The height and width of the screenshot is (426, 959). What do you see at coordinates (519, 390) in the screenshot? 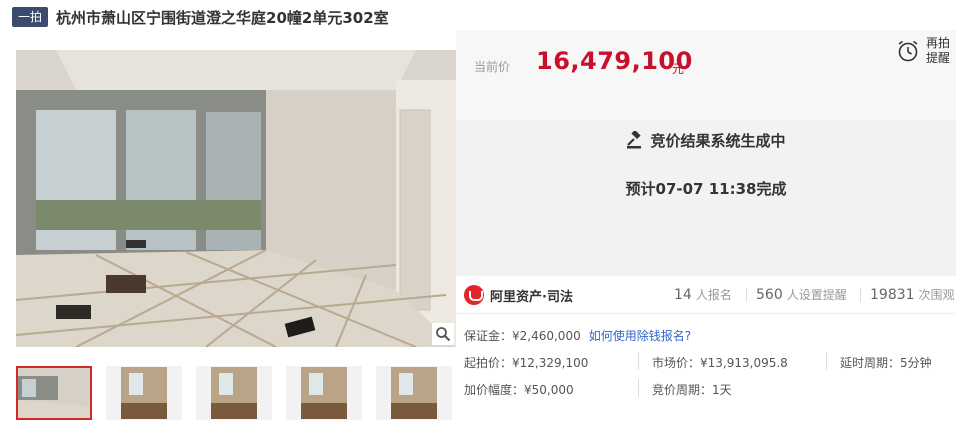
I see `bid-increment: 加价幅度：¥50,000` at bounding box center [519, 390].